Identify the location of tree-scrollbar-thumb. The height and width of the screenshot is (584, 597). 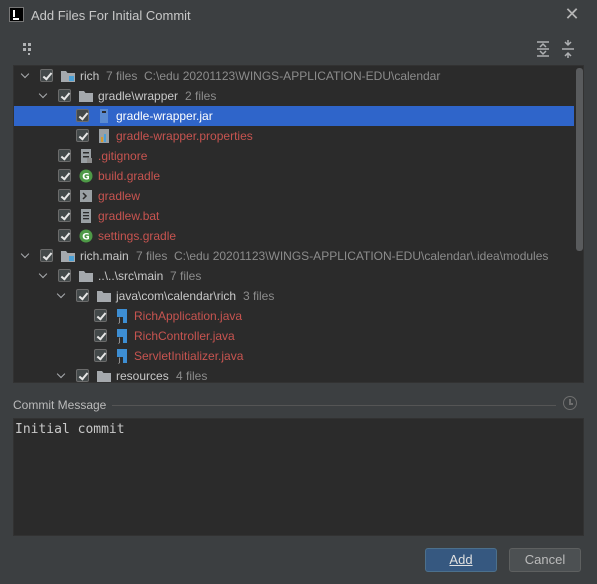
(579, 159).